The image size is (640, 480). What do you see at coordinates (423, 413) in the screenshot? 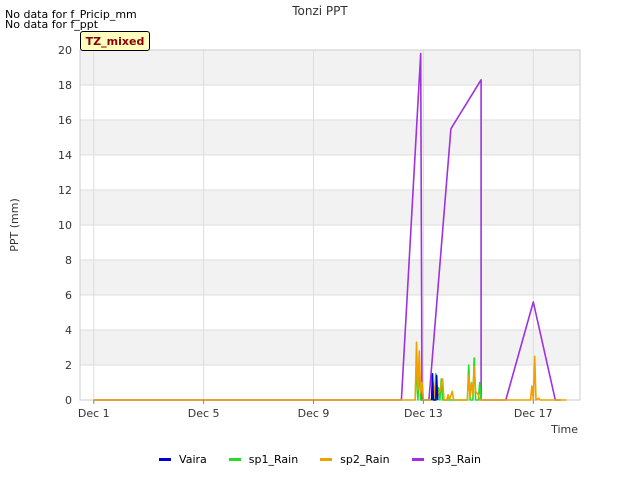
I see `x-tick-label: Dec 13` at bounding box center [423, 413].